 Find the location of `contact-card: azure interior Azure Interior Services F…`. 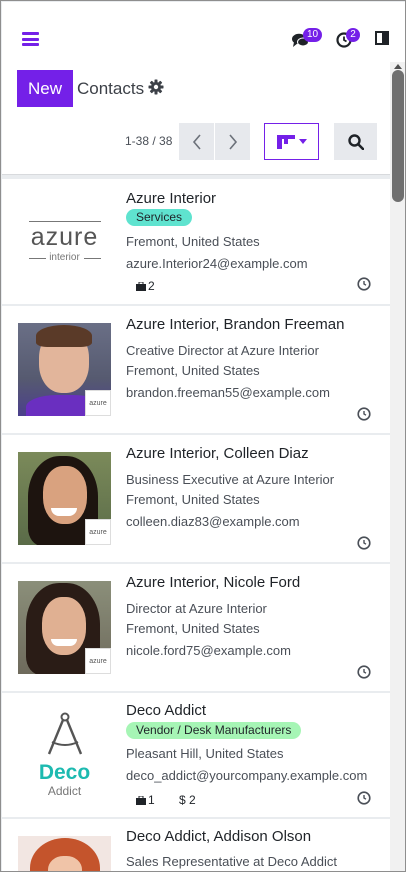

contact-card: azure interior Azure Interior Services F… is located at coordinates (196, 241).